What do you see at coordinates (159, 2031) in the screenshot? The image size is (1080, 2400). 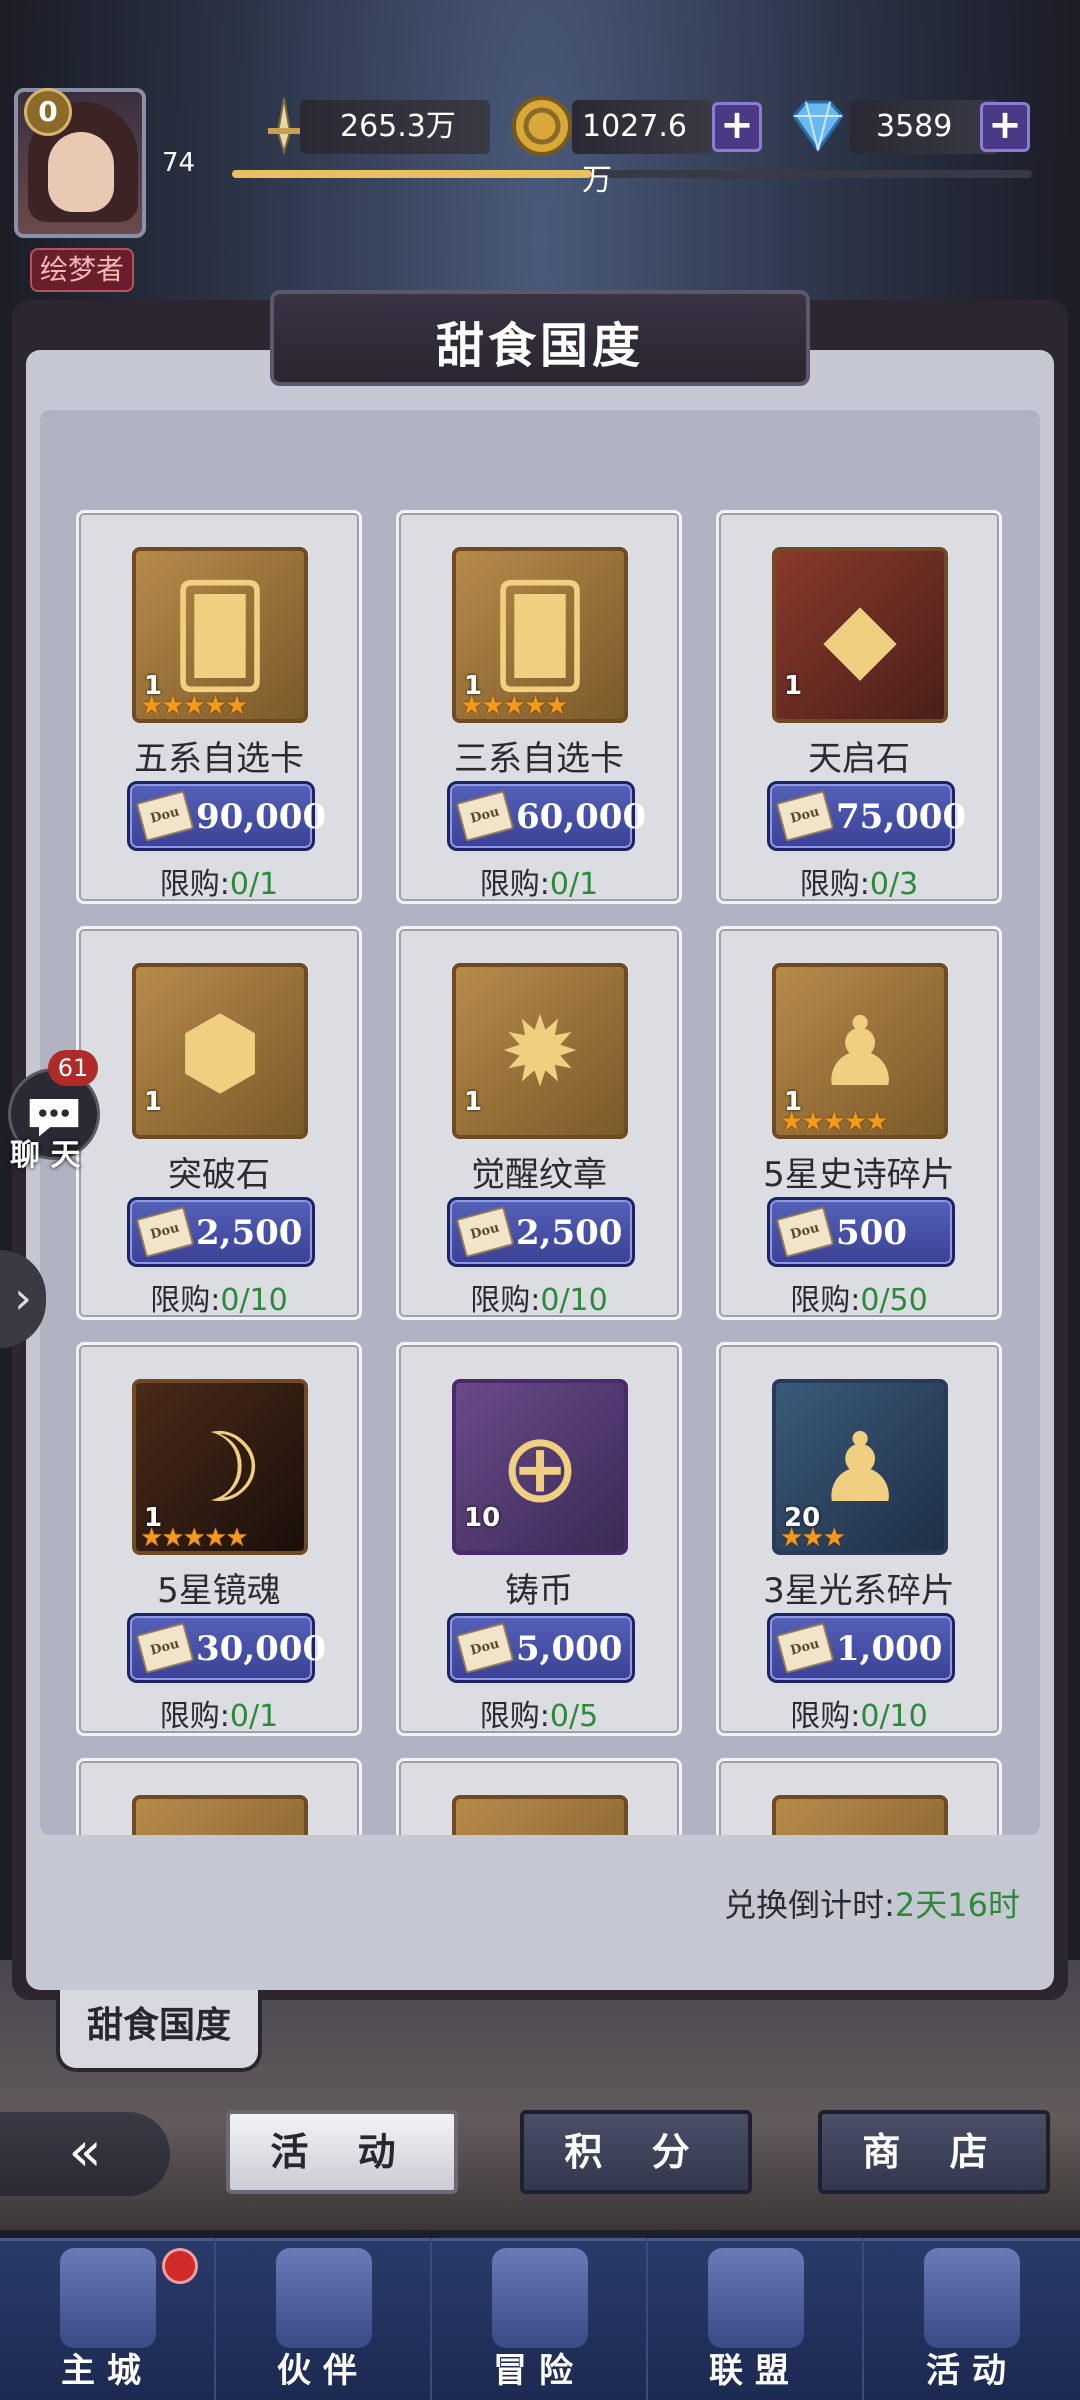 I see `sub-tab-sweets-kingdom: 甜食国度` at bounding box center [159, 2031].